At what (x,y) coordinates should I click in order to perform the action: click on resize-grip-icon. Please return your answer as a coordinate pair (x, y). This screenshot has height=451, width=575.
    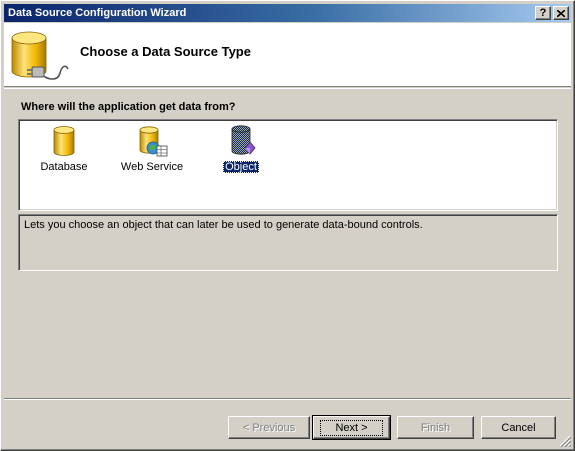
    Looking at the image, I should click on (565, 441).